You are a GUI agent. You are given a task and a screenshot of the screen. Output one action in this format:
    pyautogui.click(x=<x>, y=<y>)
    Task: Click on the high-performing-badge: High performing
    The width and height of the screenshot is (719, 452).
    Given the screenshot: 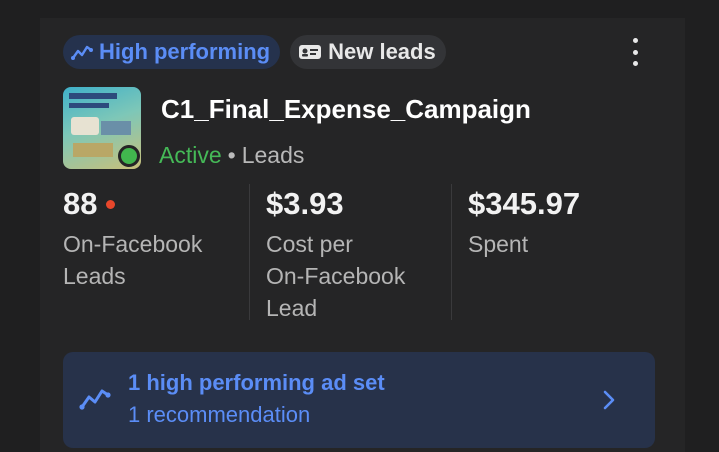 What is the action you would take?
    pyautogui.click(x=172, y=52)
    